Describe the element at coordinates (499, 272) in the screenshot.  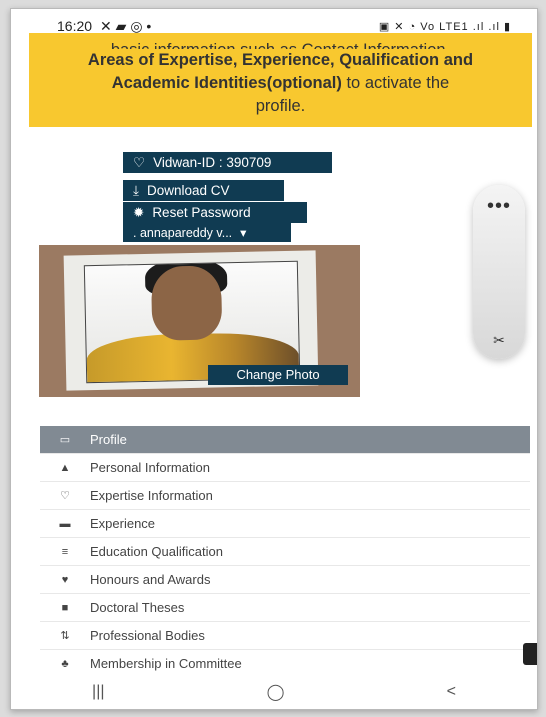
I see `floating-toolbar: ••• ✂` at that location.